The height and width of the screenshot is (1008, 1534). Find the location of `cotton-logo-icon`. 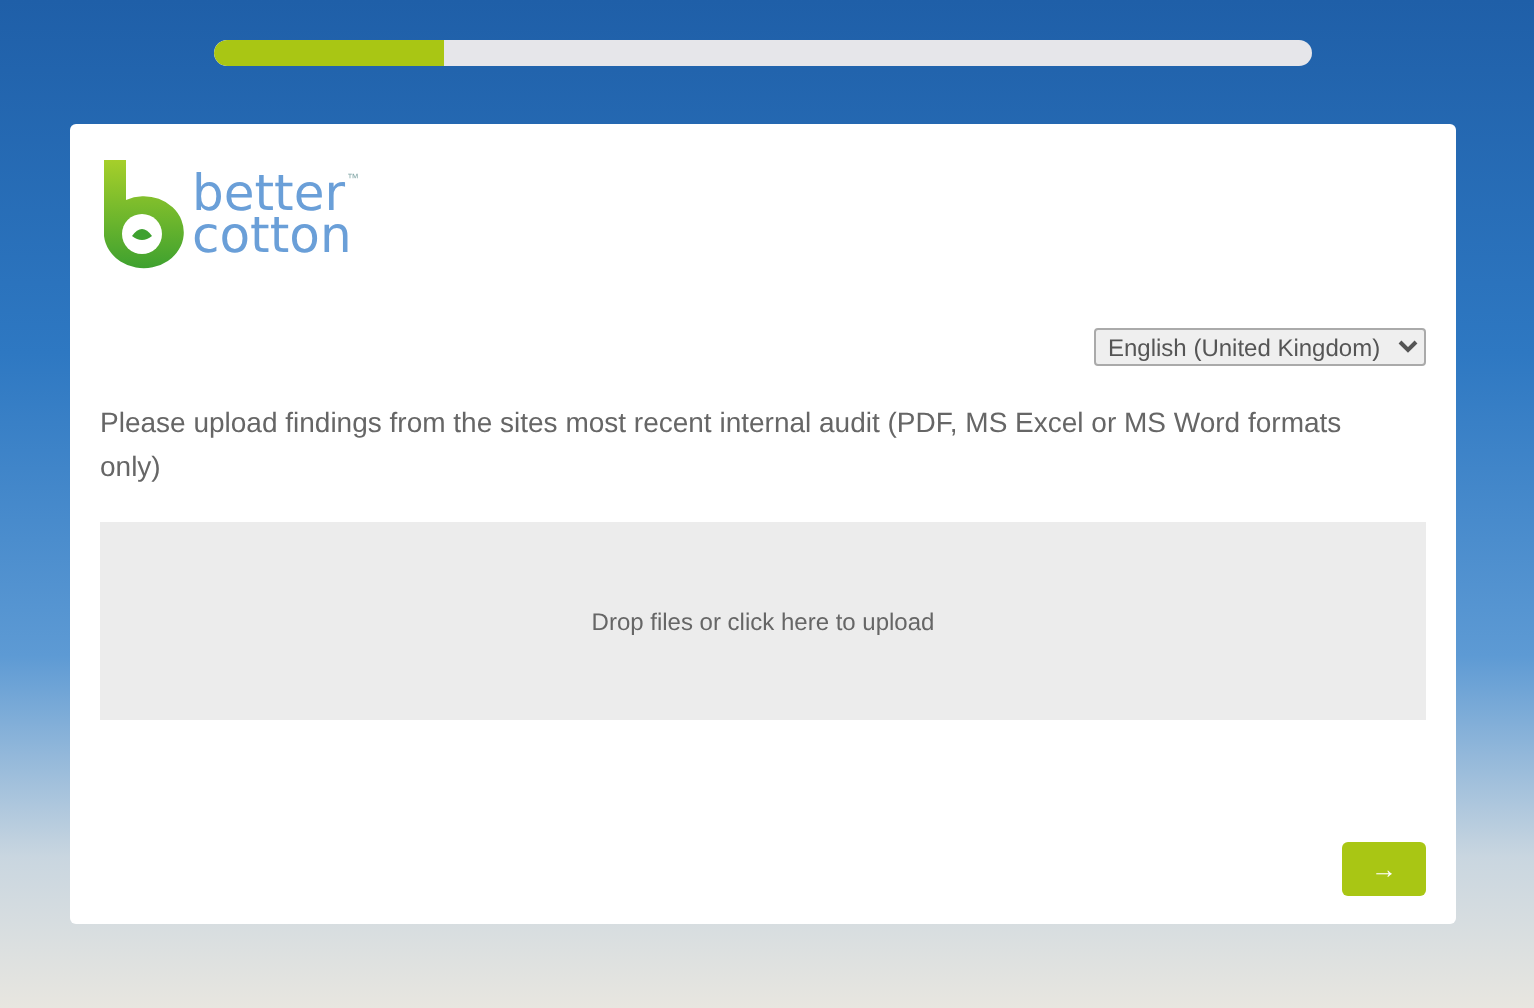

cotton-logo-icon is located at coordinates (142, 214).